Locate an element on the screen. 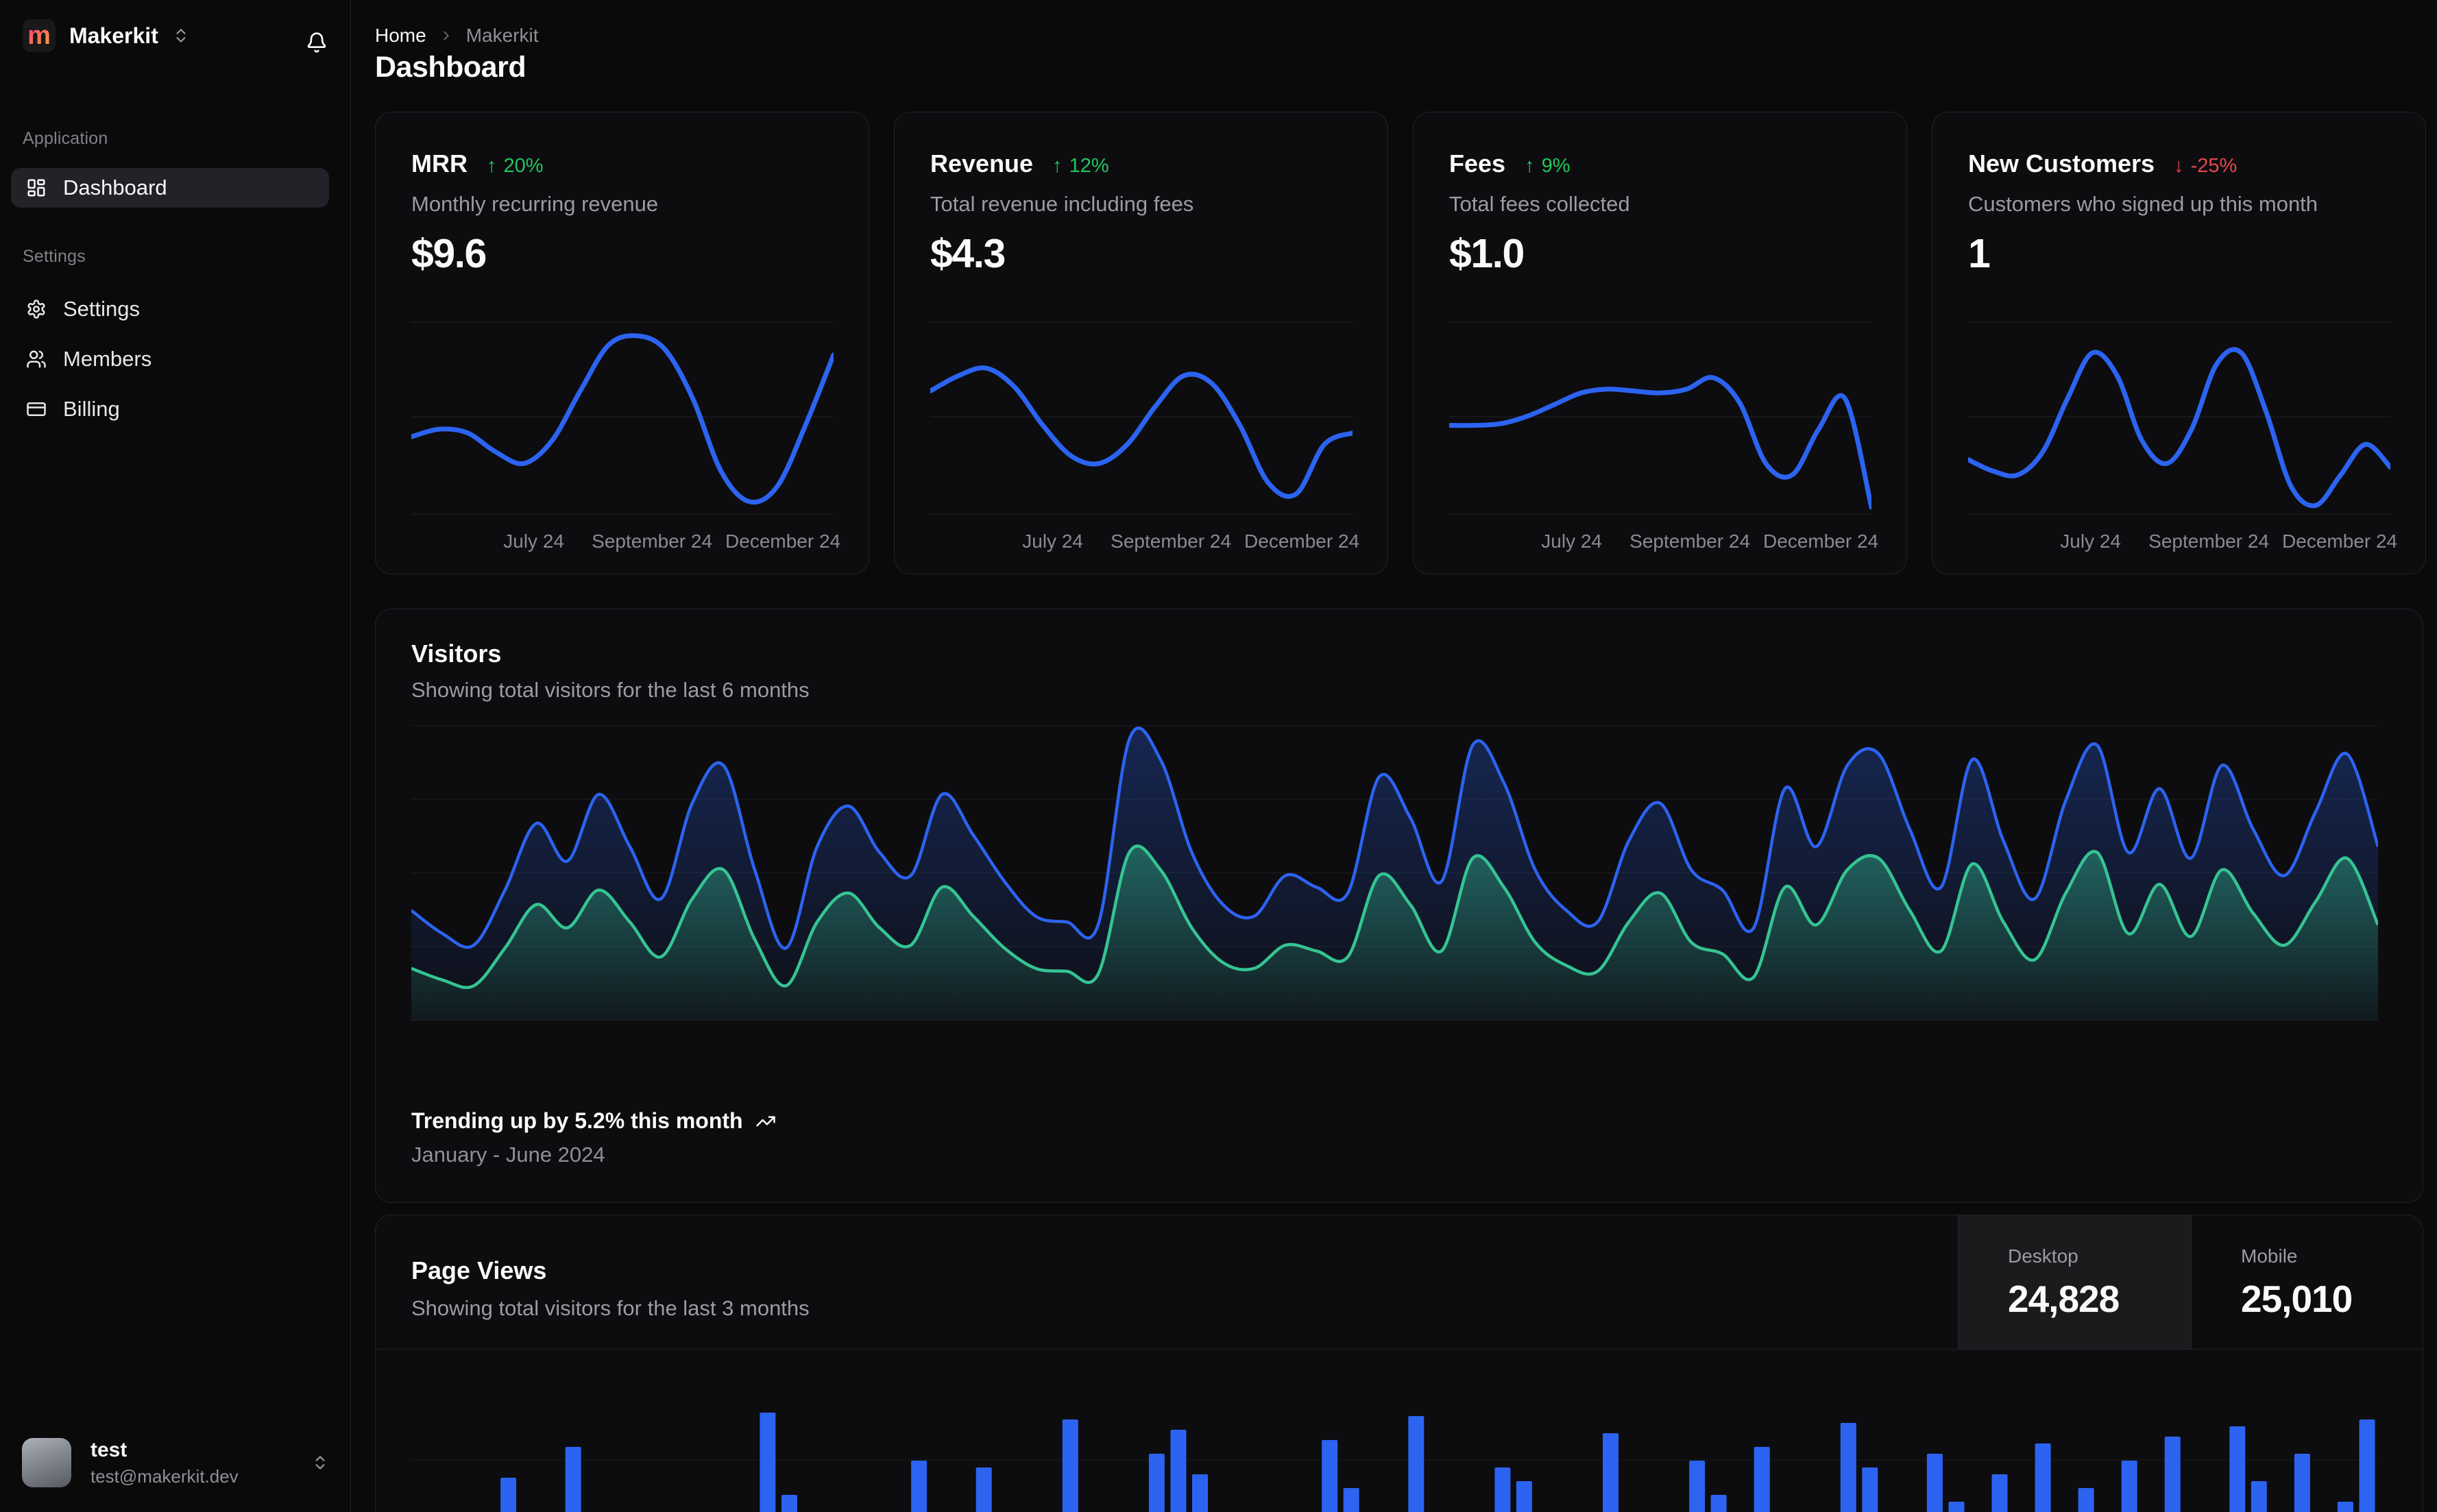 This screenshot has width=2437, height=1512. revenue-sparkline-chart is located at coordinates (1141, 418).